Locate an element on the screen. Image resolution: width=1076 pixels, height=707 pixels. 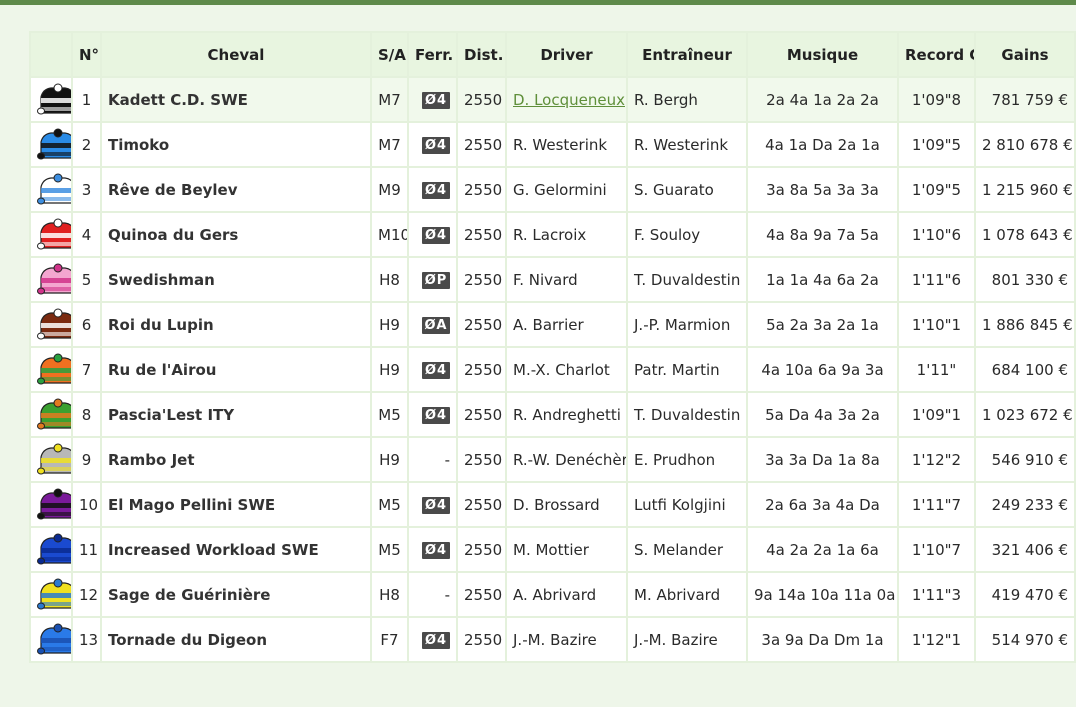
shoe-icon: ØP is located at coordinates (436, 280).